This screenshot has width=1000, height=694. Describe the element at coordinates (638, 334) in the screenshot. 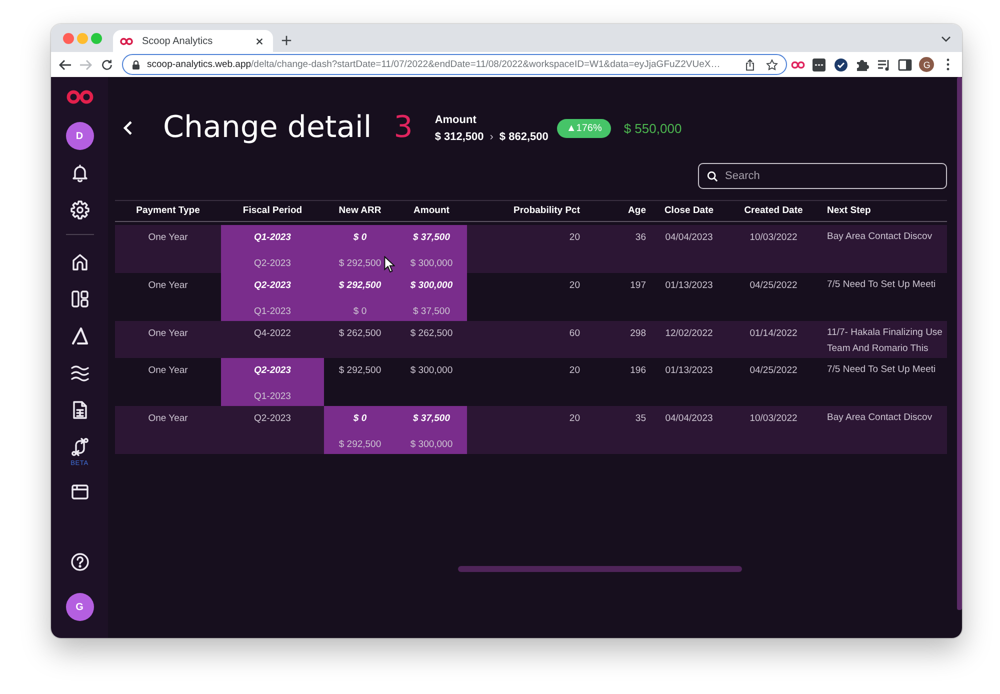

I see `table-value: 298` at that location.